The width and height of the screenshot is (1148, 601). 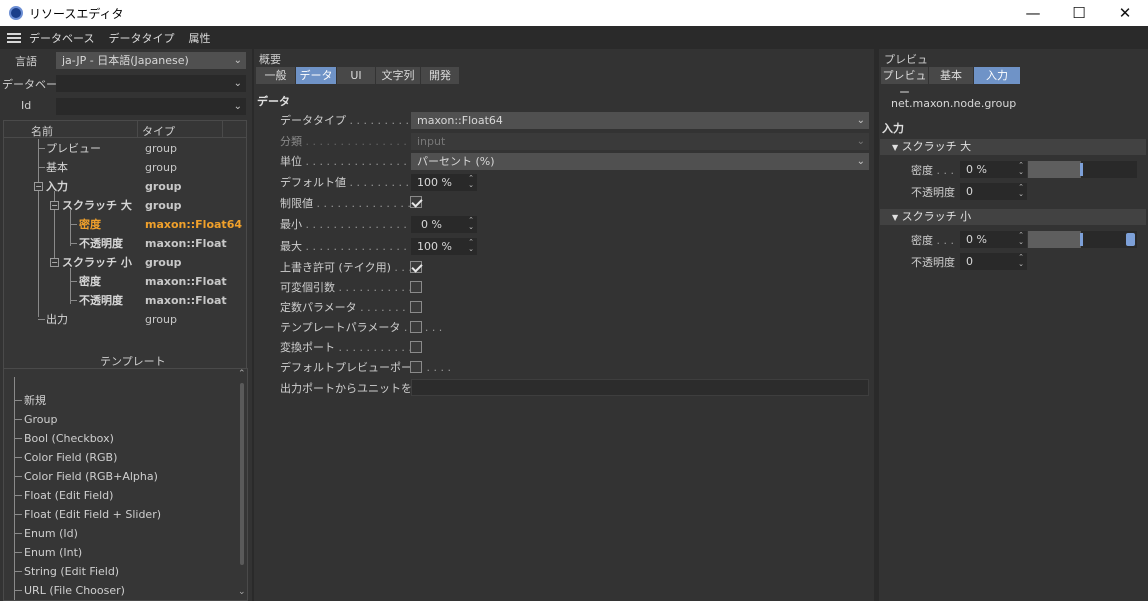 What do you see at coordinates (349, 267) in the screenshot?
I see `override-row: 上書き許可 (テイク用) . . . .` at bounding box center [349, 267].